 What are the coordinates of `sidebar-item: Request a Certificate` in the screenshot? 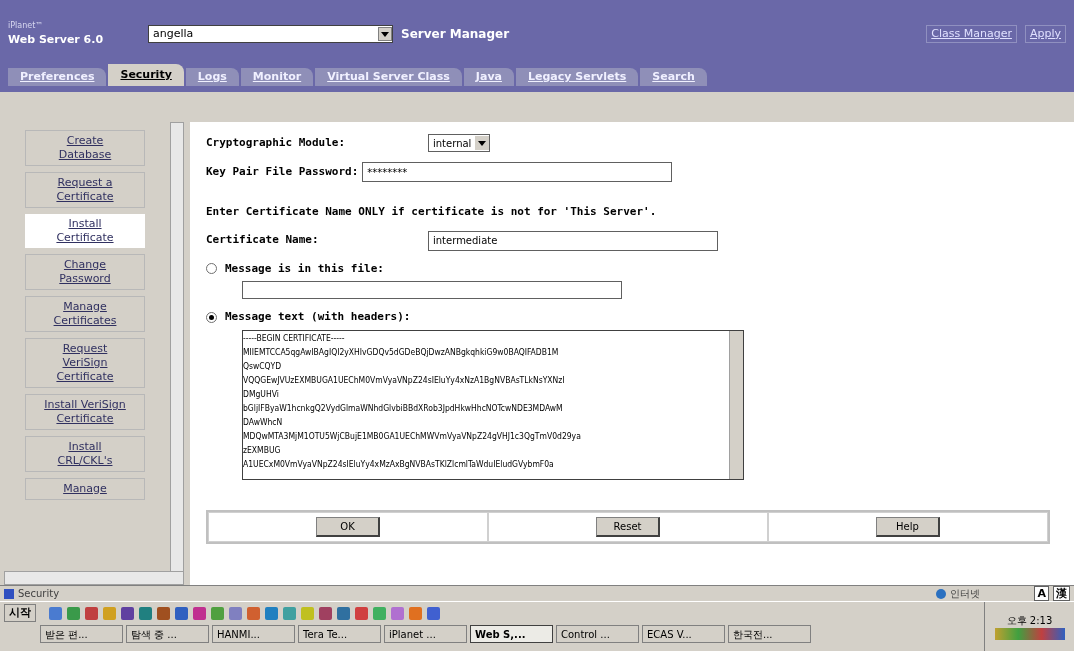 It's located at (85, 190).